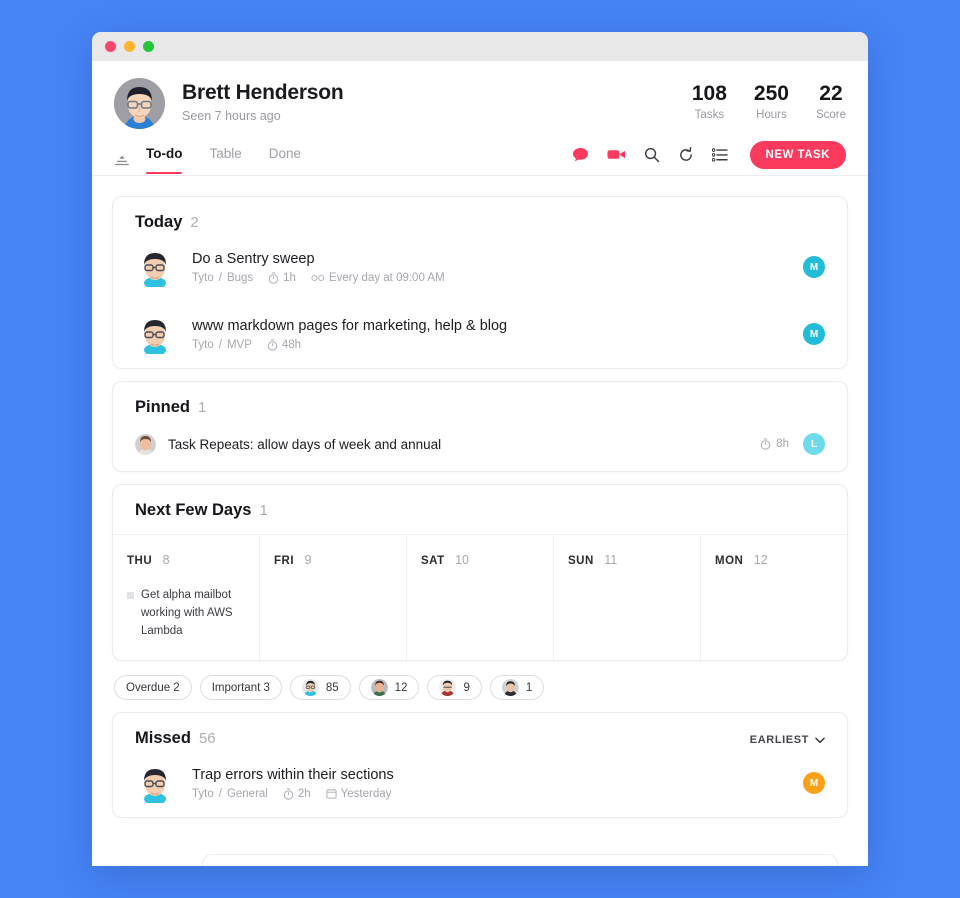 The height and width of the screenshot is (898, 960). Describe the element at coordinates (263, 92) in the screenshot. I see `user-name: Brett Henderson` at that location.